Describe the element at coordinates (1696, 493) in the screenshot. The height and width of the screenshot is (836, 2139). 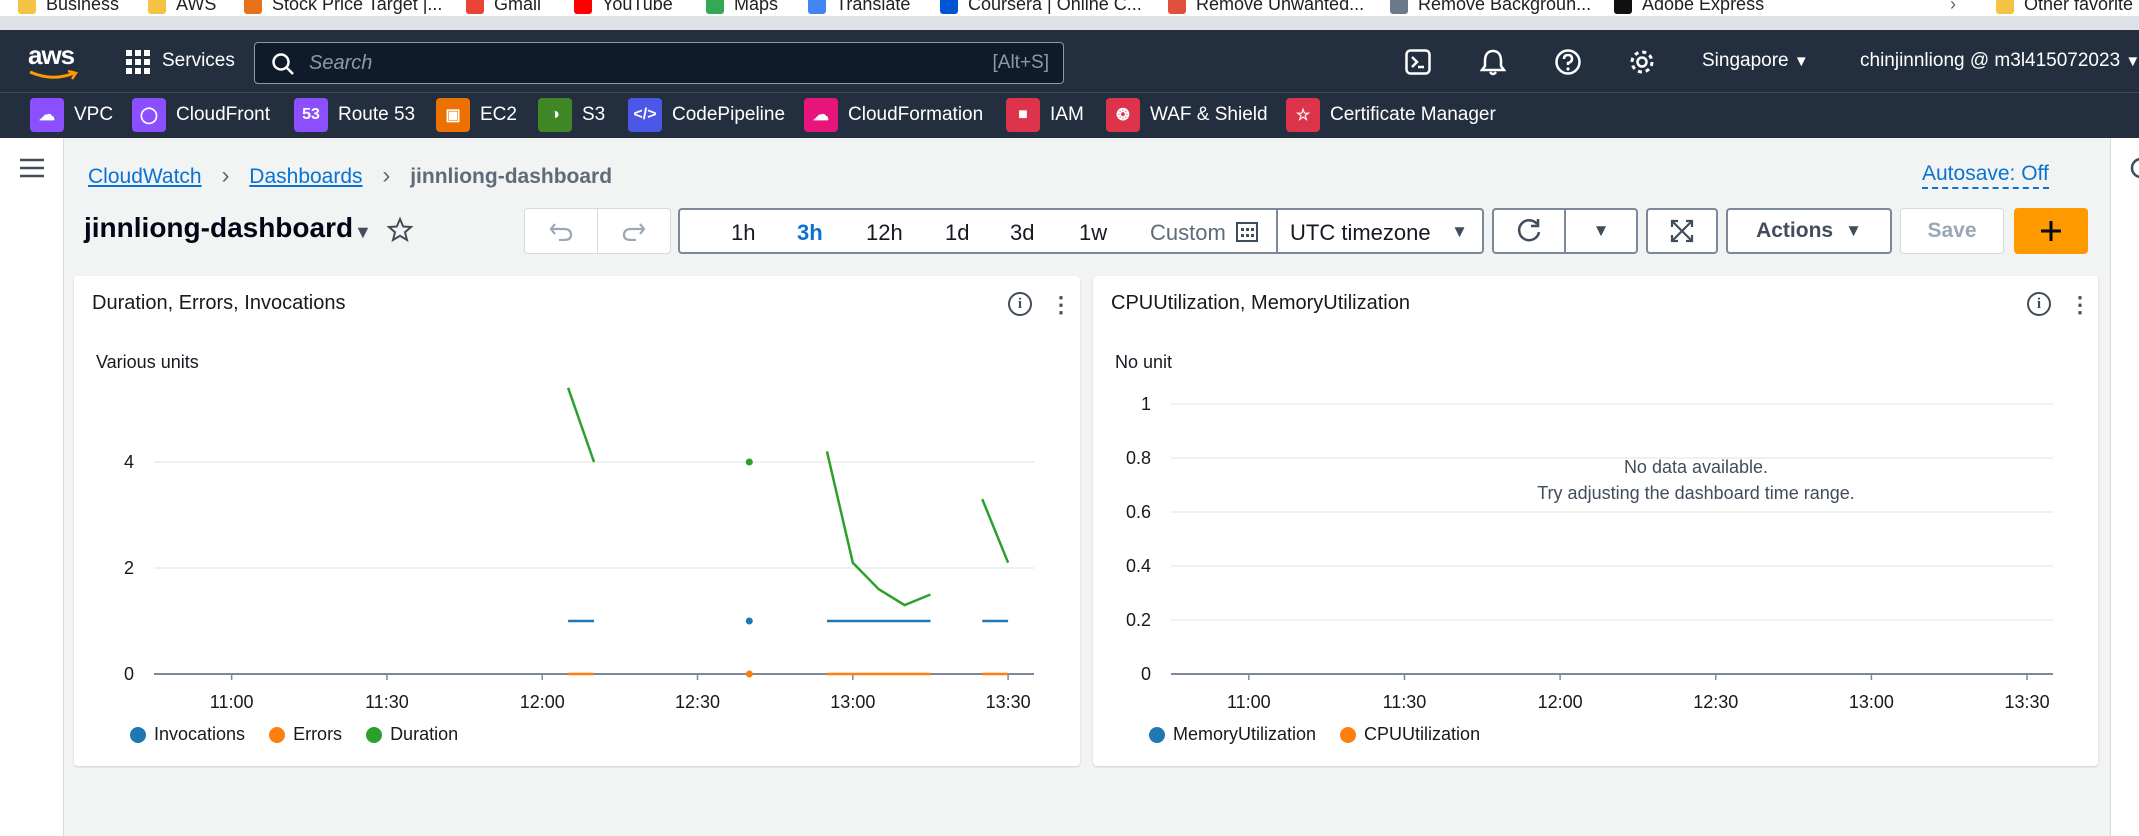
I see `no-data-line2: Try adjusting the dashboard time range.` at that location.